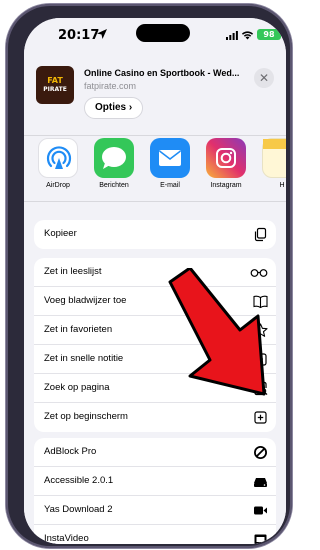 The height and width of the screenshot is (550, 320). Describe the element at coordinates (155, 481) in the screenshot. I see `action-accessible: Accessible 2.0.1` at that location.